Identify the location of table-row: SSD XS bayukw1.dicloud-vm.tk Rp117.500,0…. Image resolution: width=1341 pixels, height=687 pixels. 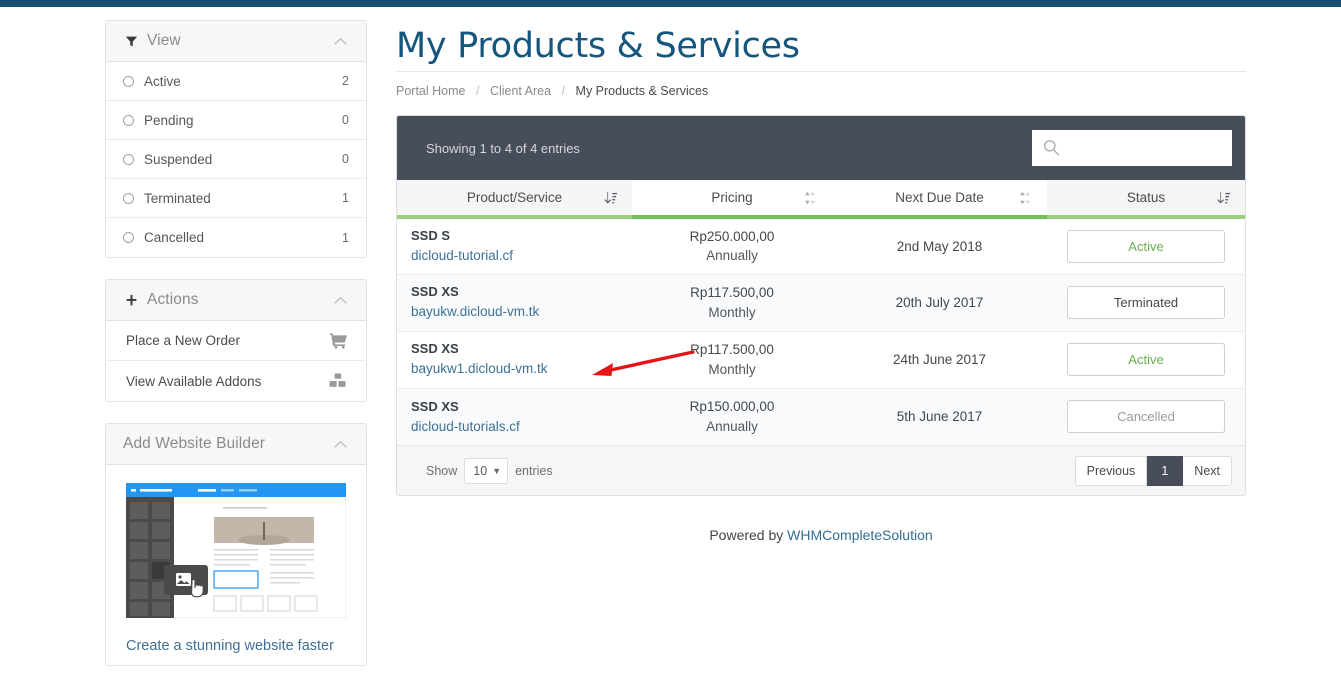
(821, 360).